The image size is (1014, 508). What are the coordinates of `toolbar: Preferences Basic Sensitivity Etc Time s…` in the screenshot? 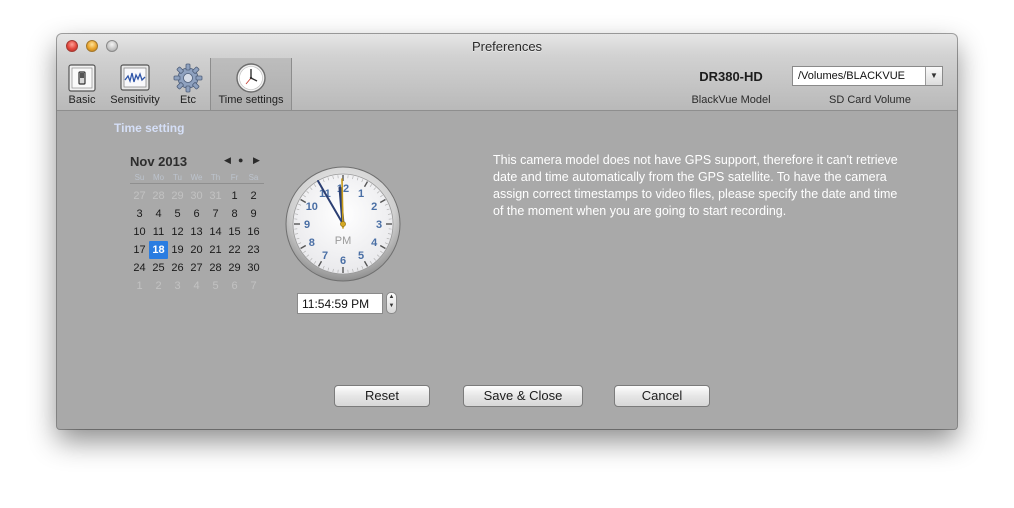 It's located at (507, 72).